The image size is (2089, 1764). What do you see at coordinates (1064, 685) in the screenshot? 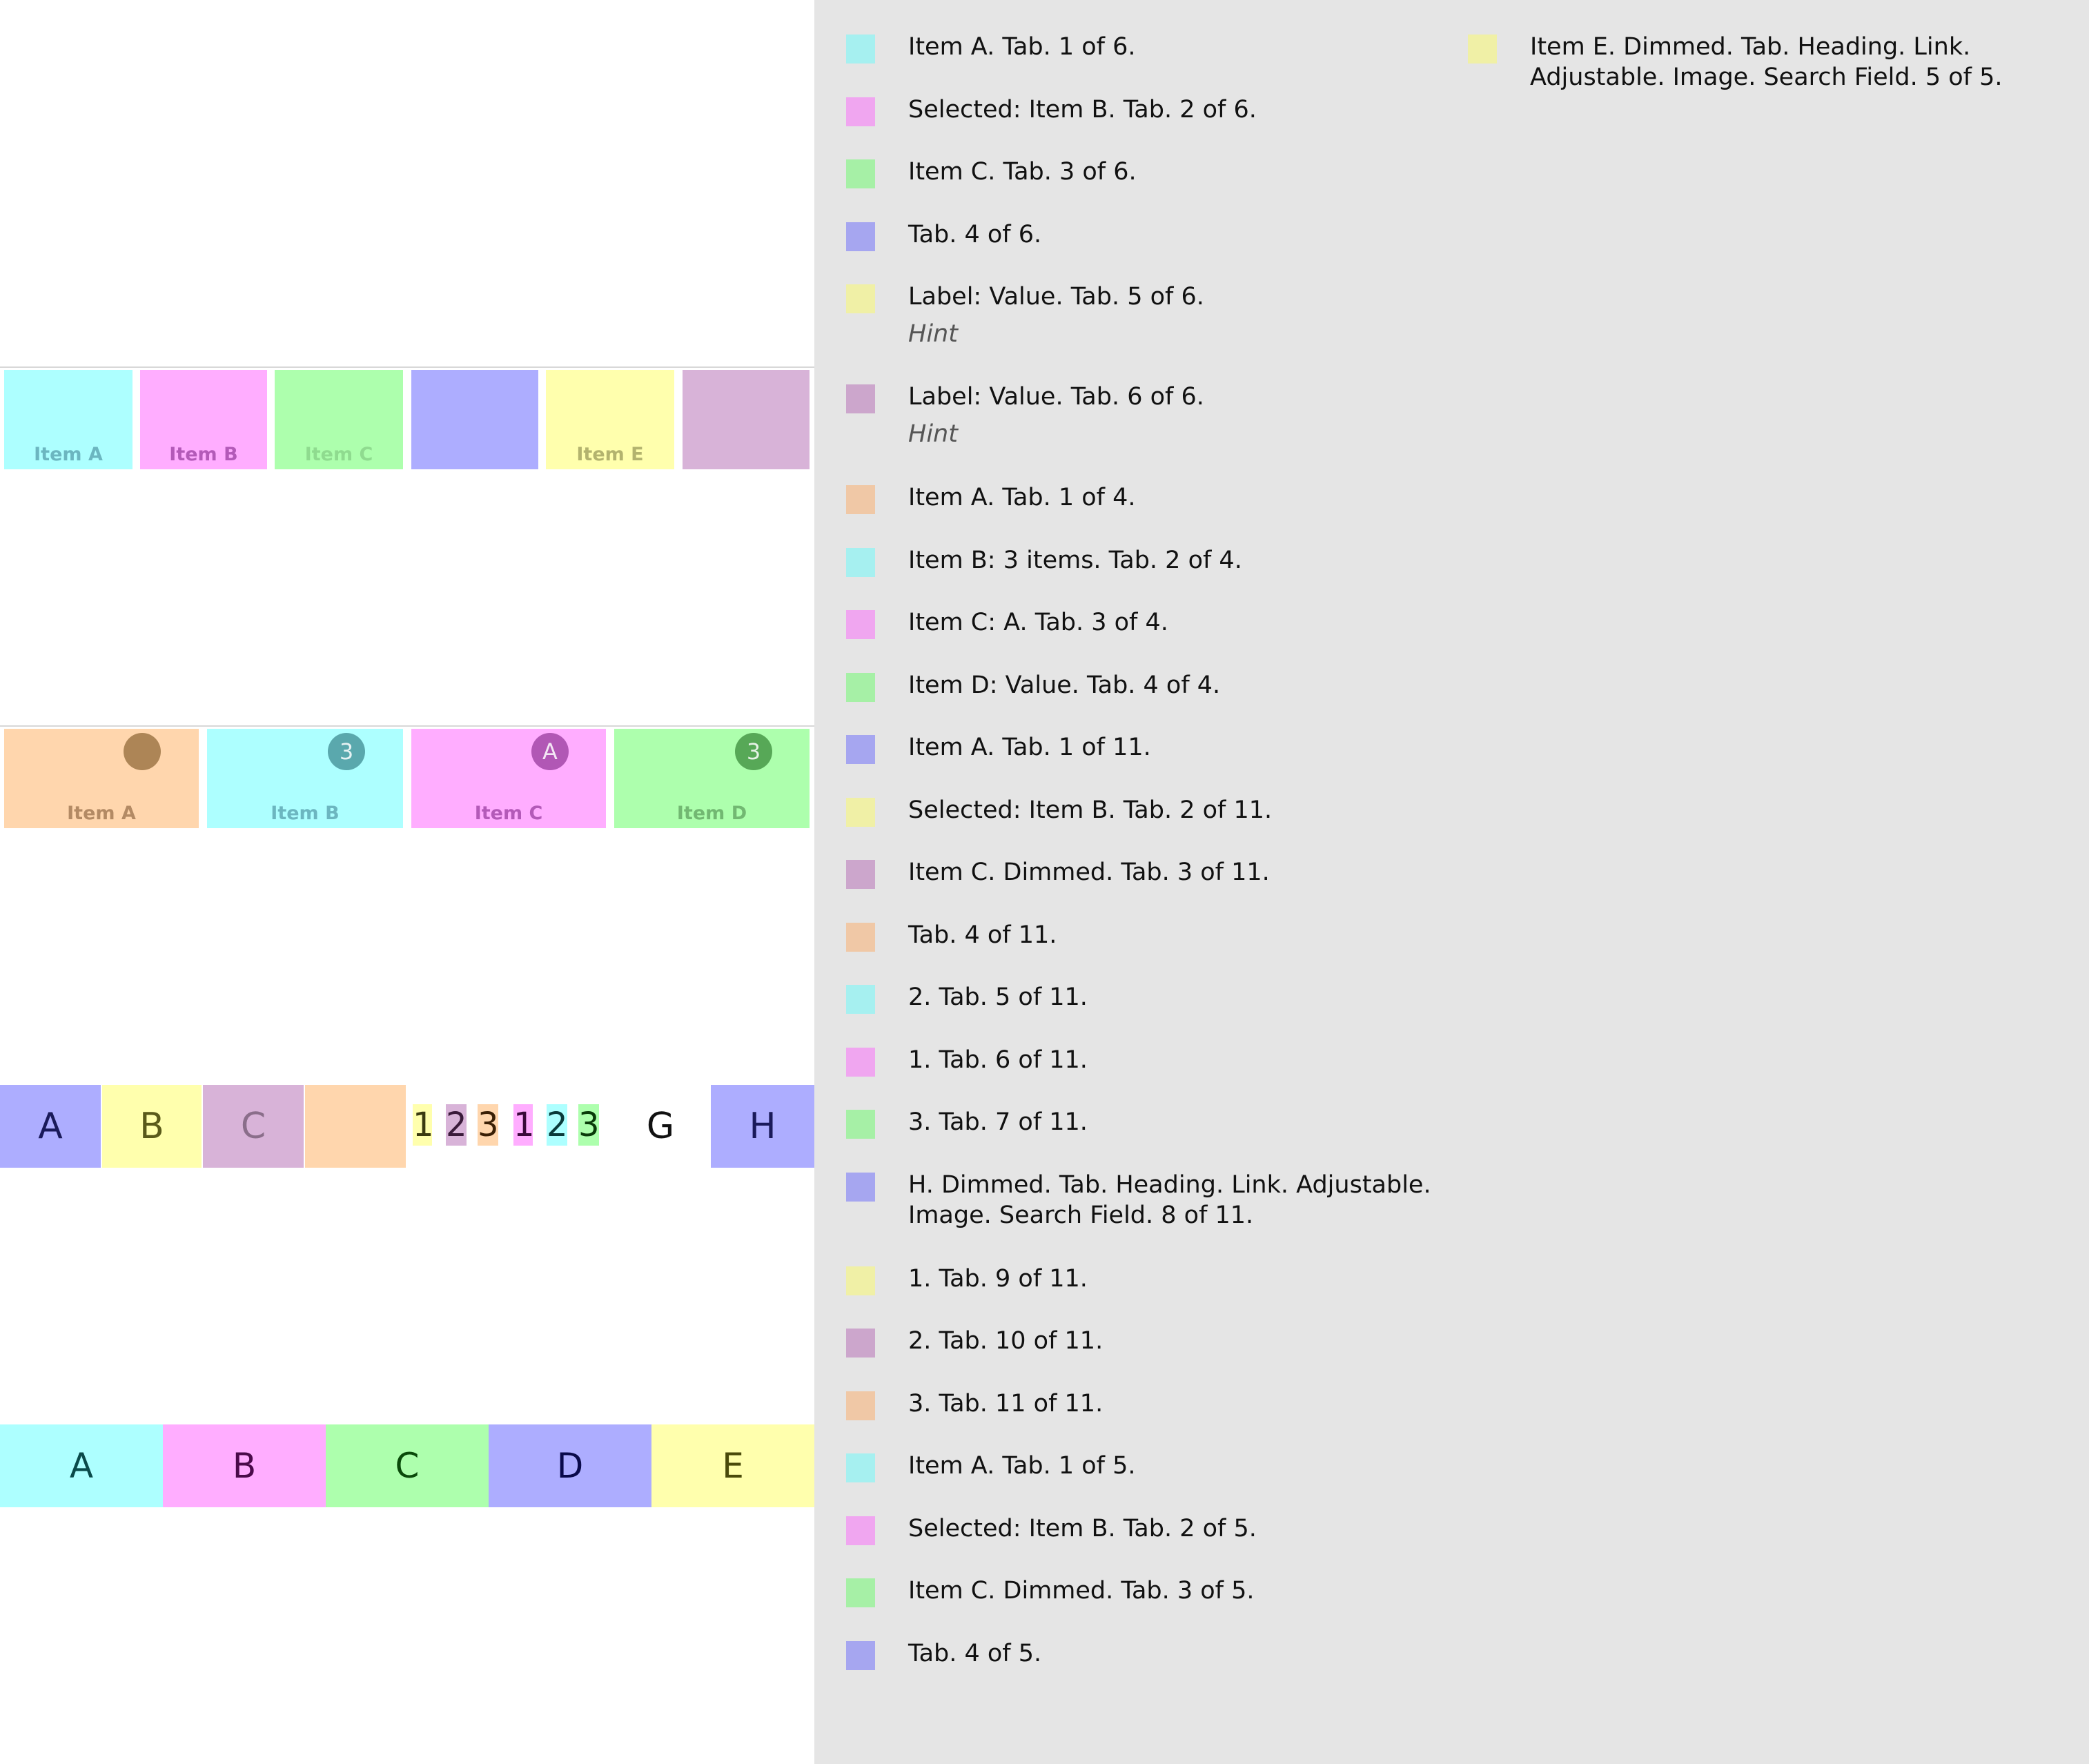
I see `element-description-line: Item D: Value. Tab. 4 of 4.` at bounding box center [1064, 685].